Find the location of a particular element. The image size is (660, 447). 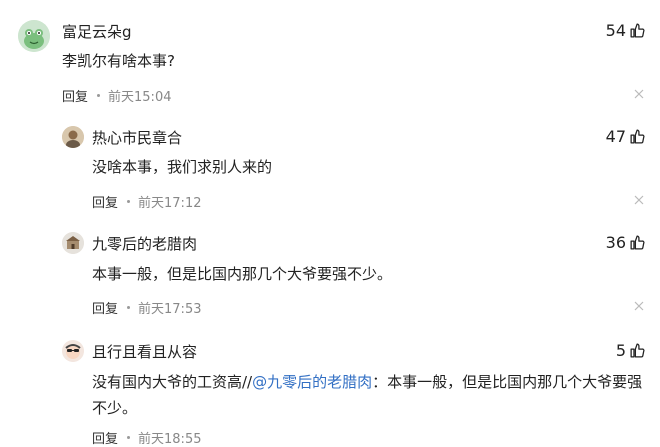

timestamp: 前天17:12 is located at coordinates (170, 203).